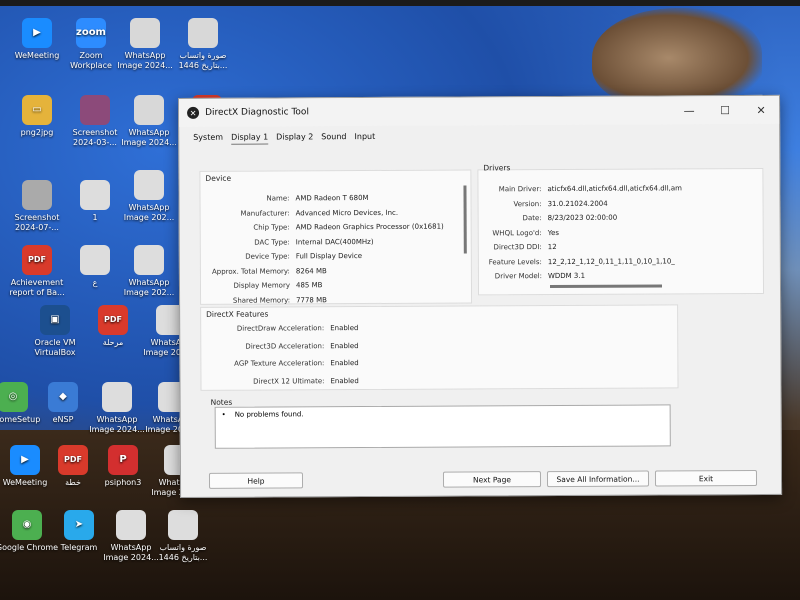 This screenshot has width=800, height=600. Describe the element at coordinates (267, 256) in the screenshot. I see `device-row-label: Device Type:` at that location.